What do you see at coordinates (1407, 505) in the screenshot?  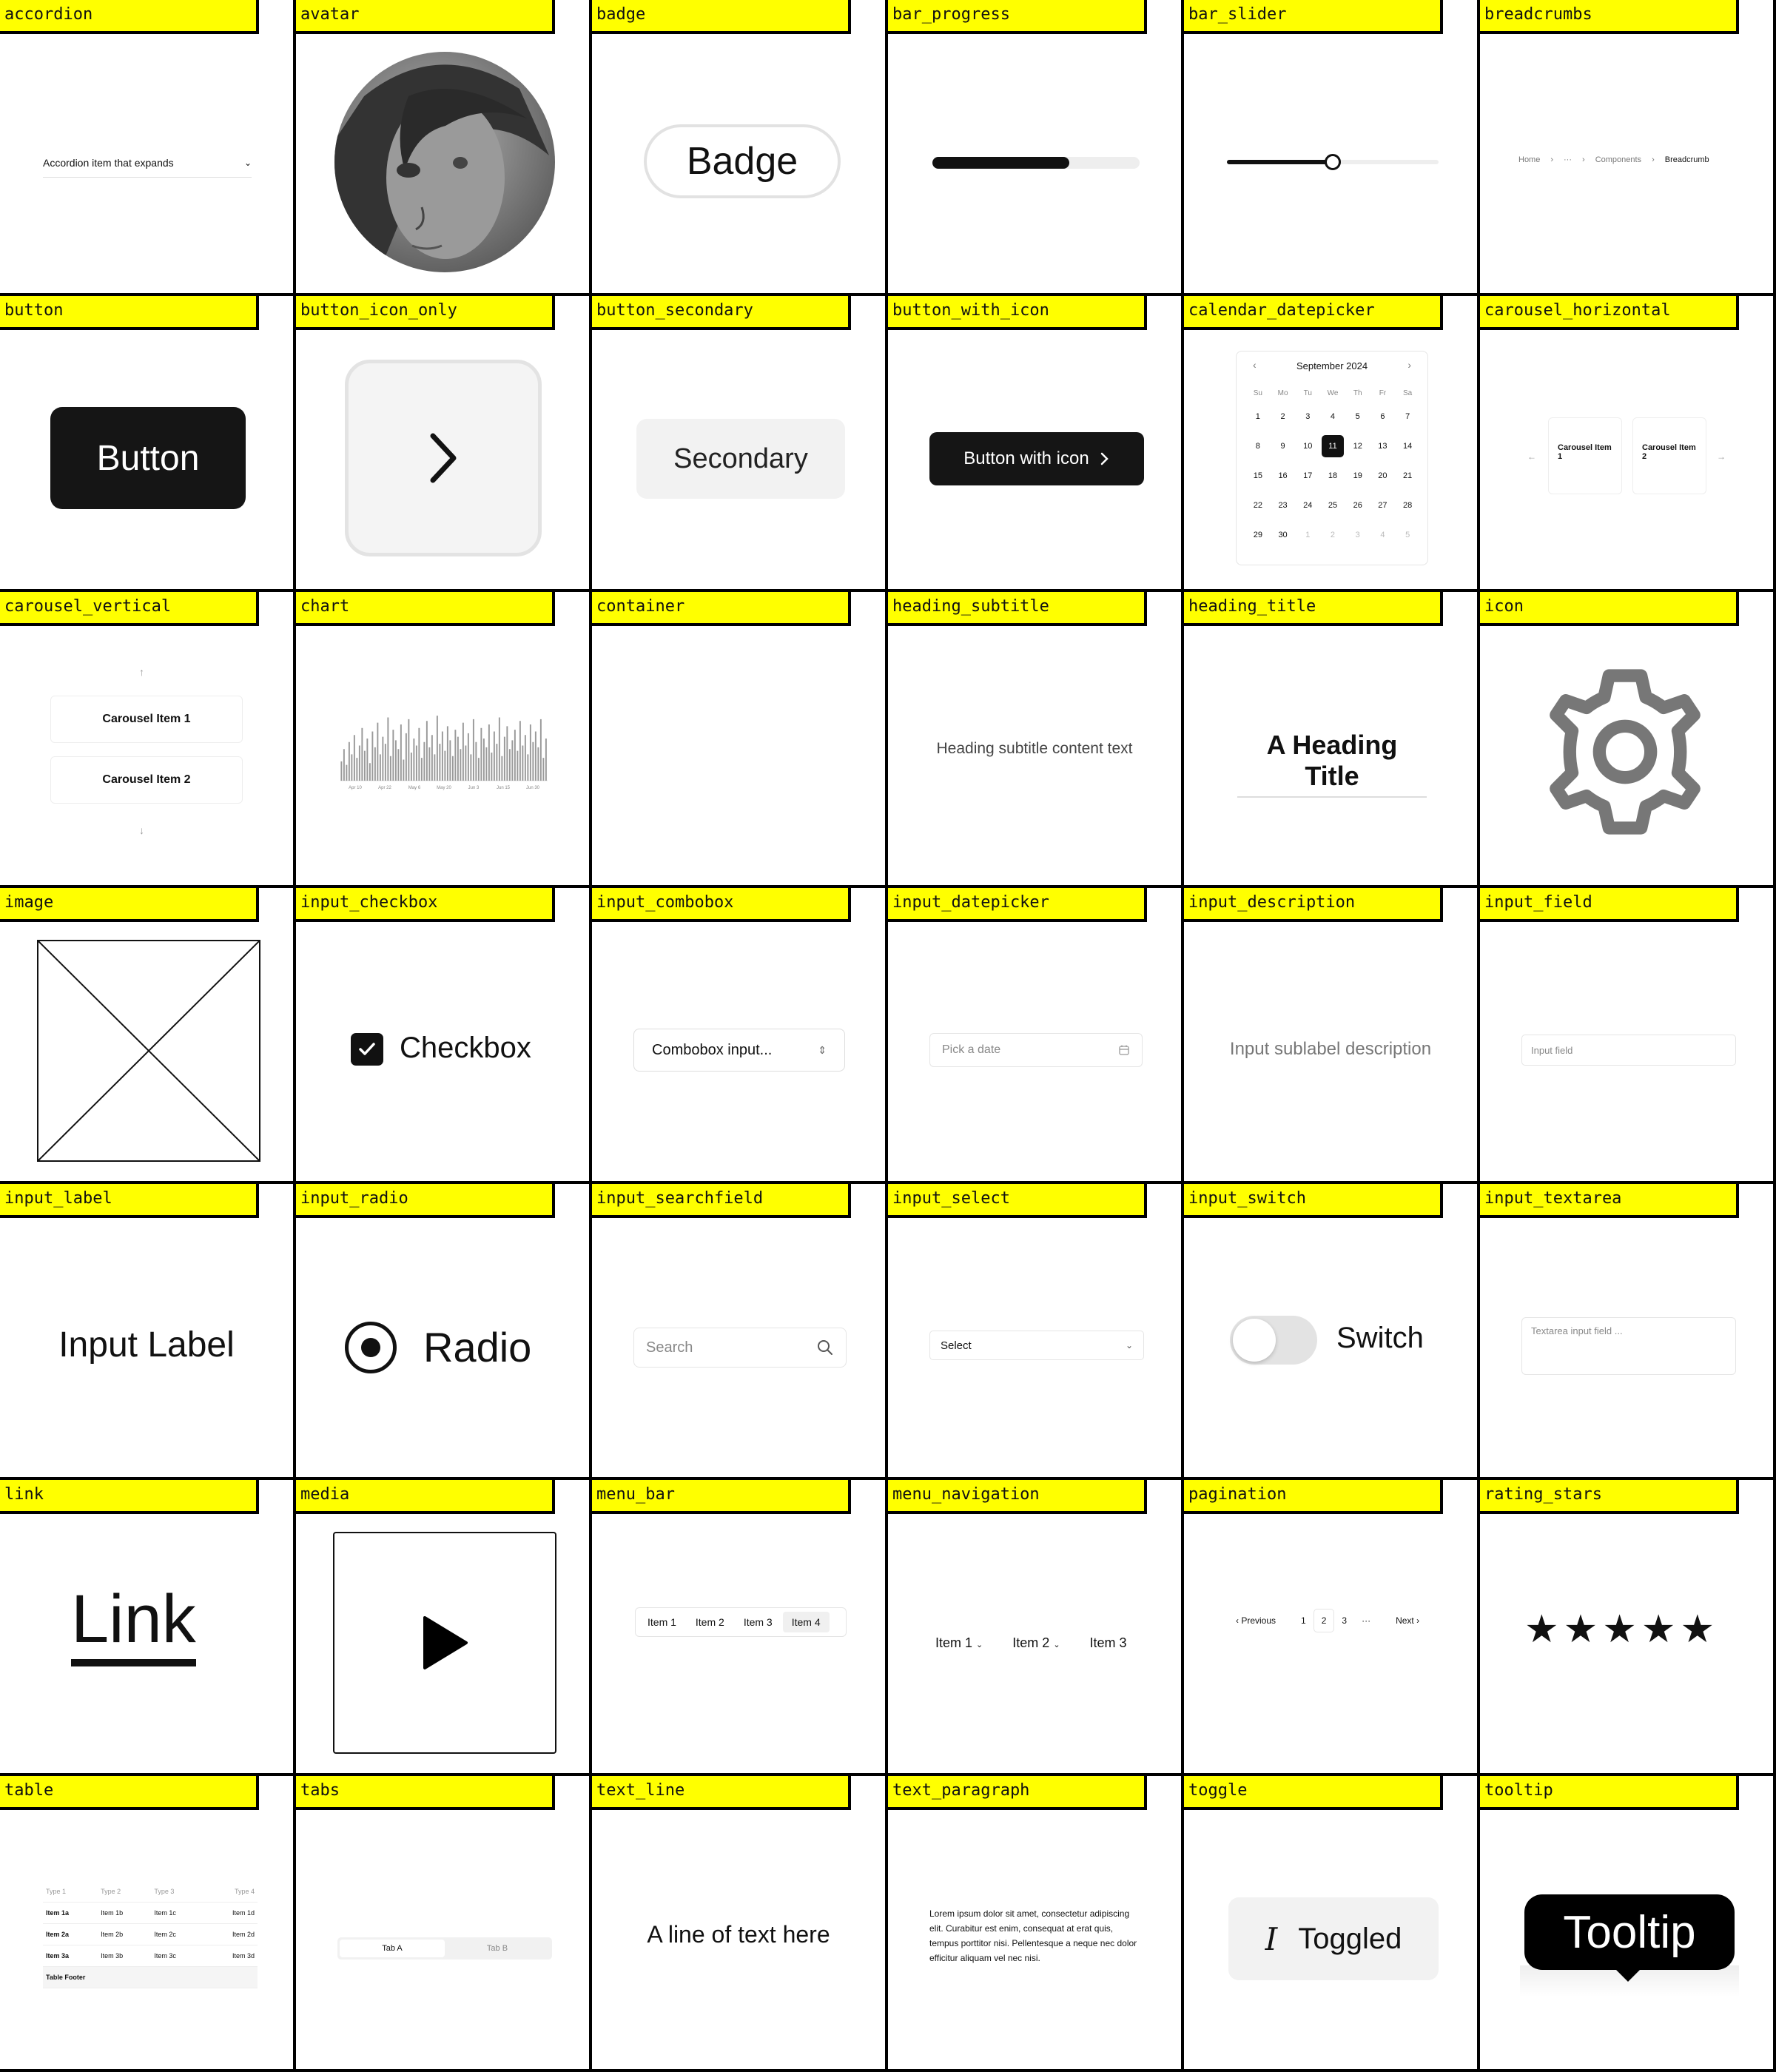 I see `calendar-day: 28` at bounding box center [1407, 505].